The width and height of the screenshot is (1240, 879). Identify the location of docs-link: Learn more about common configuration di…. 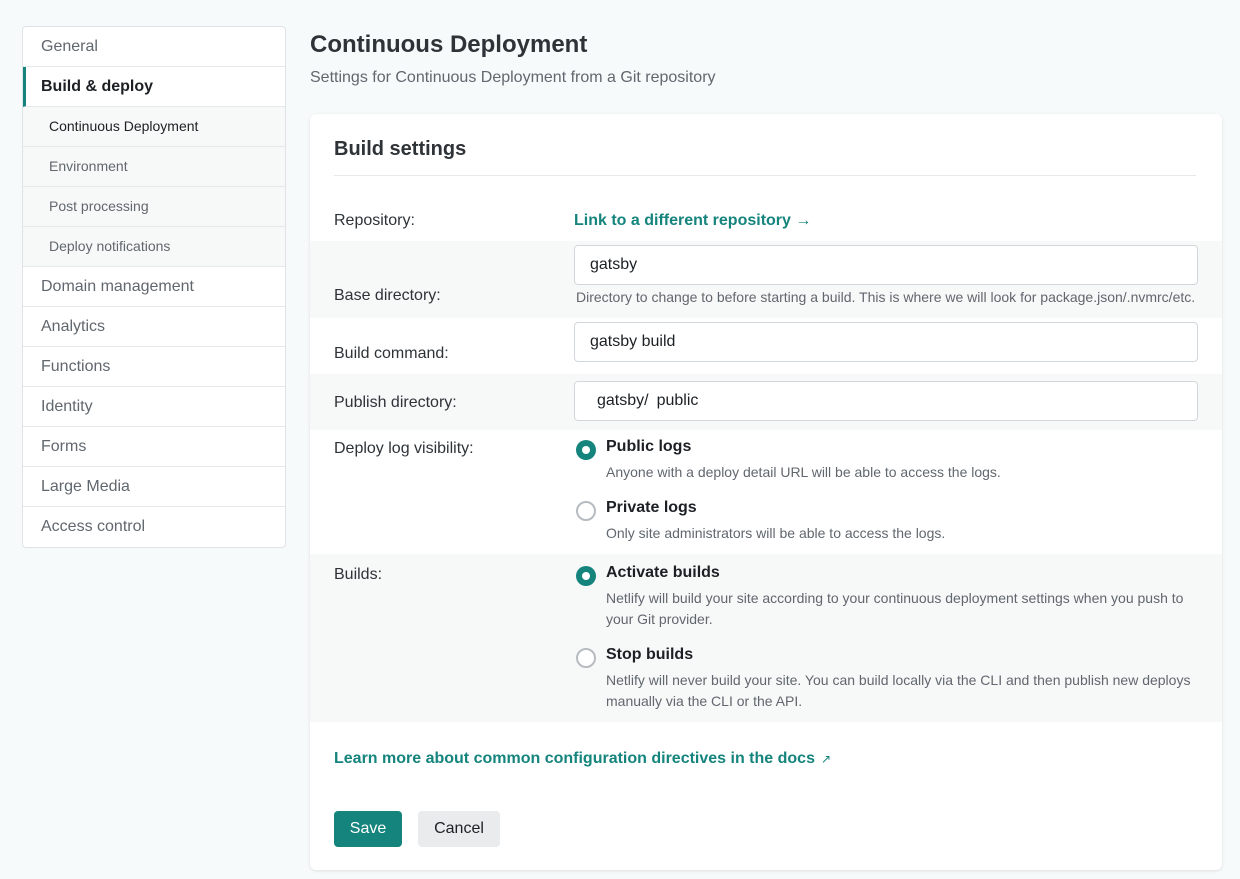
(582, 759).